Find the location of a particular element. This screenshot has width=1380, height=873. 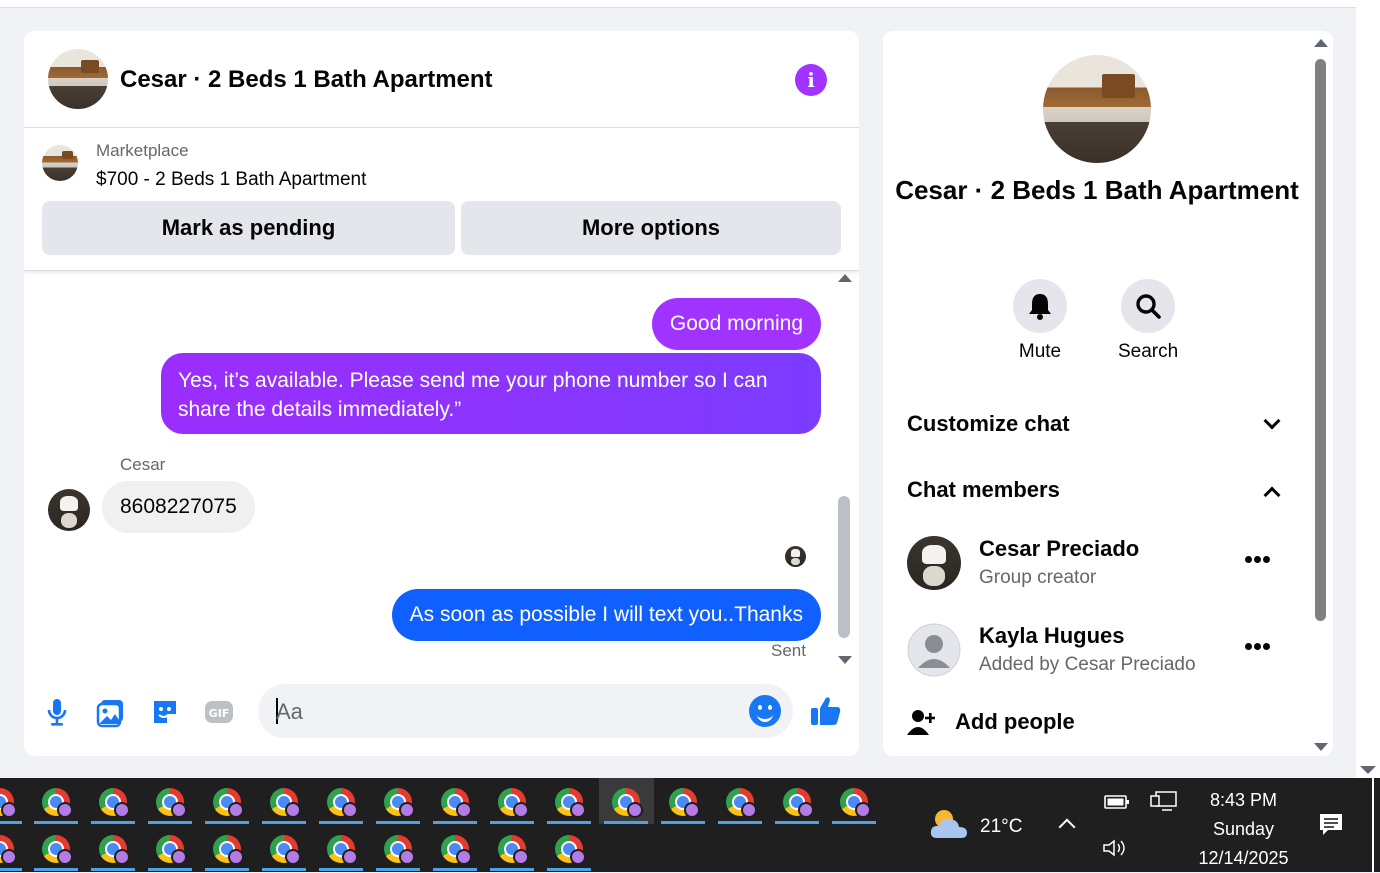

photo-icon is located at coordinates (111, 712).